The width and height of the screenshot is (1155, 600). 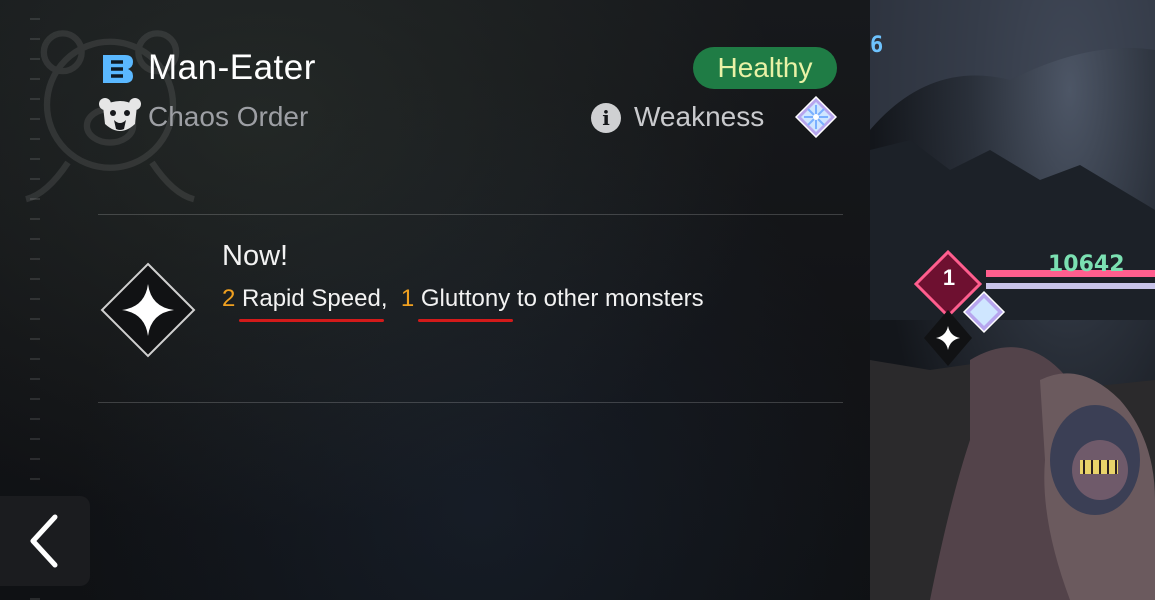 What do you see at coordinates (311, 303) in the screenshot?
I see `effect-name: Rapid Speed` at bounding box center [311, 303].